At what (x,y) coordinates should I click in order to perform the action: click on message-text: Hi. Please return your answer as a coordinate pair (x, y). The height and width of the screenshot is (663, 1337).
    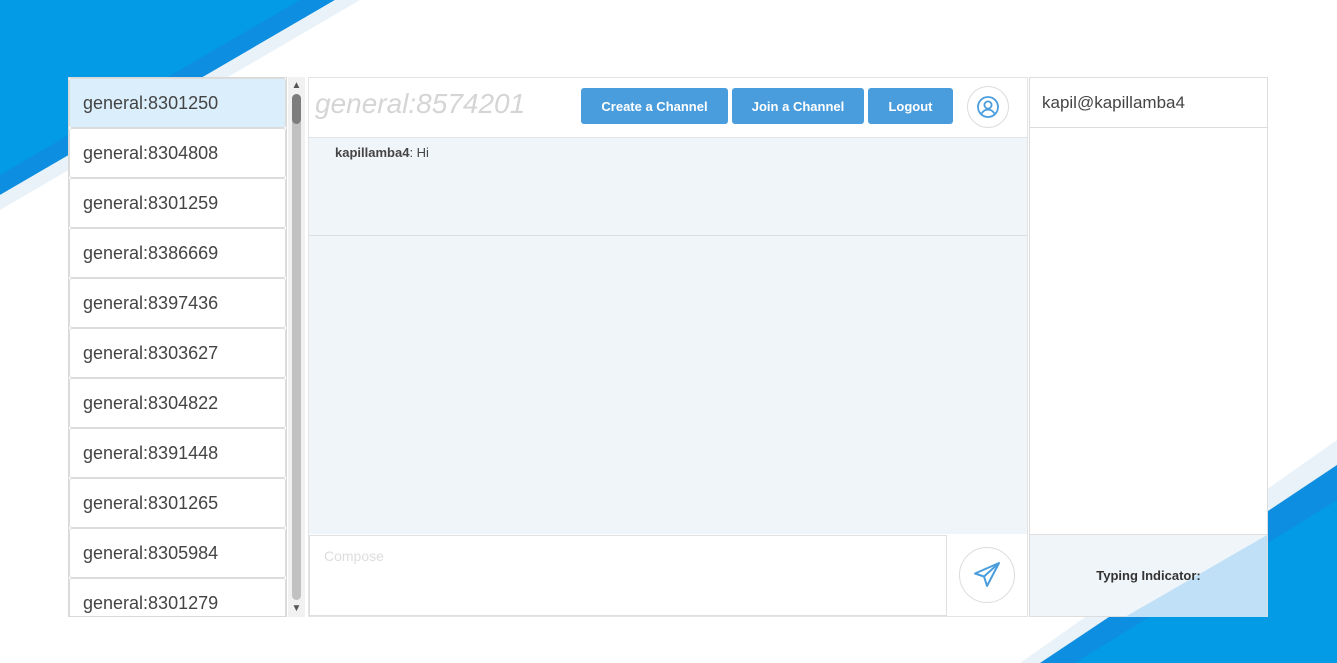
    Looking at the image, I should click on (422, 152).